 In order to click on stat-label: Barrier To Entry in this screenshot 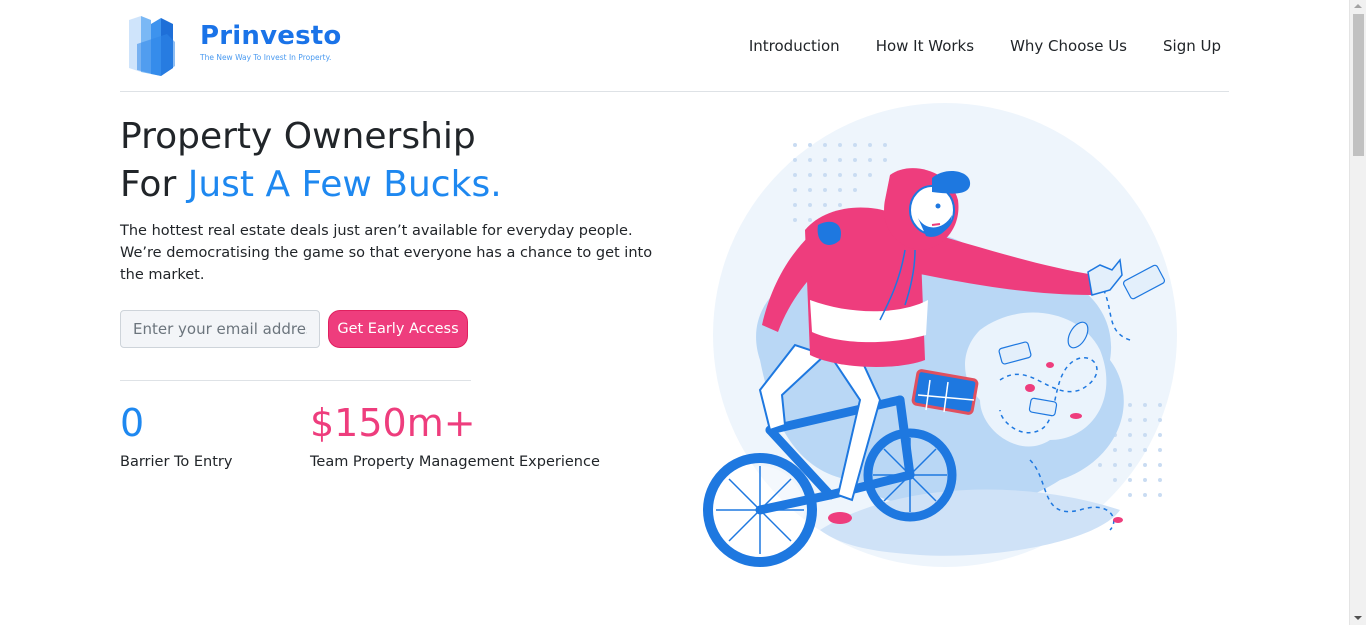, I will do `click(176, 462)`.